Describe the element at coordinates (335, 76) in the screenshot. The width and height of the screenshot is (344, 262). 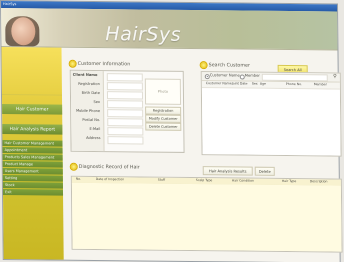
I see `search-icon: ⚲` at that location.